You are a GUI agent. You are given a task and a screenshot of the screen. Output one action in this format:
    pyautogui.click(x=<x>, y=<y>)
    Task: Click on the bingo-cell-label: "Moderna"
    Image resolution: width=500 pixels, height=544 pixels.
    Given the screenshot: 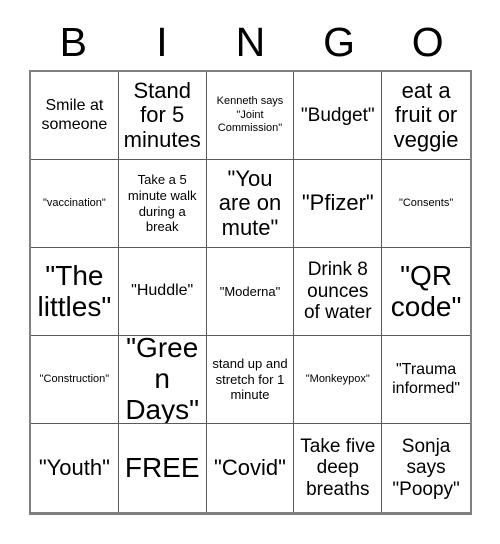 What is the action you would take?
    pyautogui.click(x=250, y=291)
    